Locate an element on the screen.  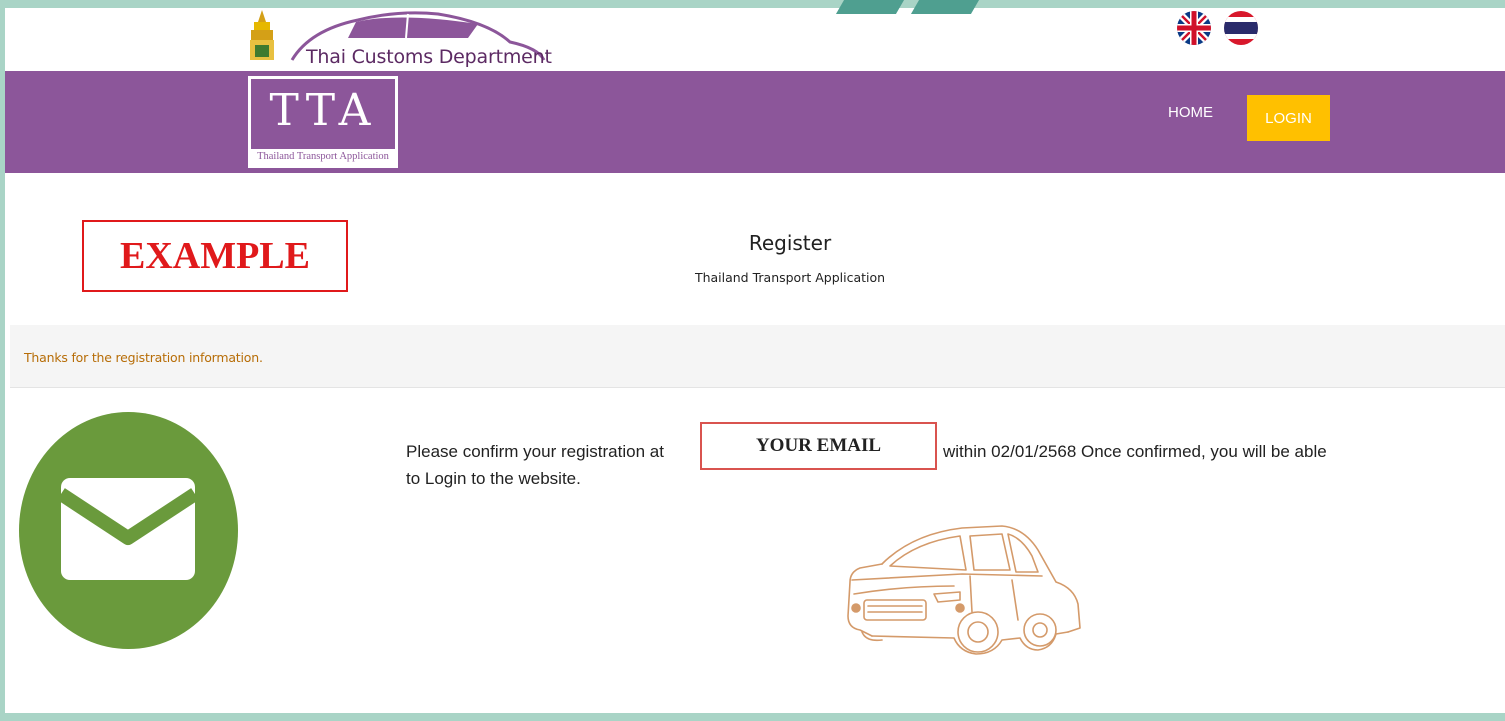
confirm-text-before: Please confirm your registration at is located at coordinates (535, 451).